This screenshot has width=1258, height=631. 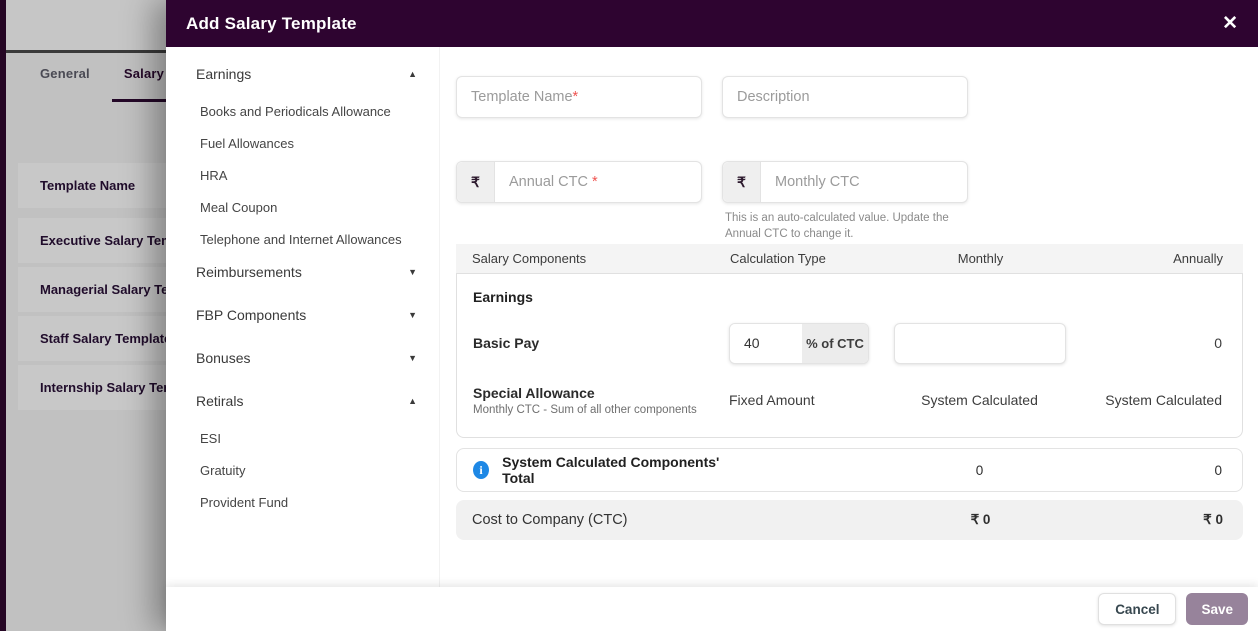 I want to click on group-label: Earnings, so click(x=224, y=74).